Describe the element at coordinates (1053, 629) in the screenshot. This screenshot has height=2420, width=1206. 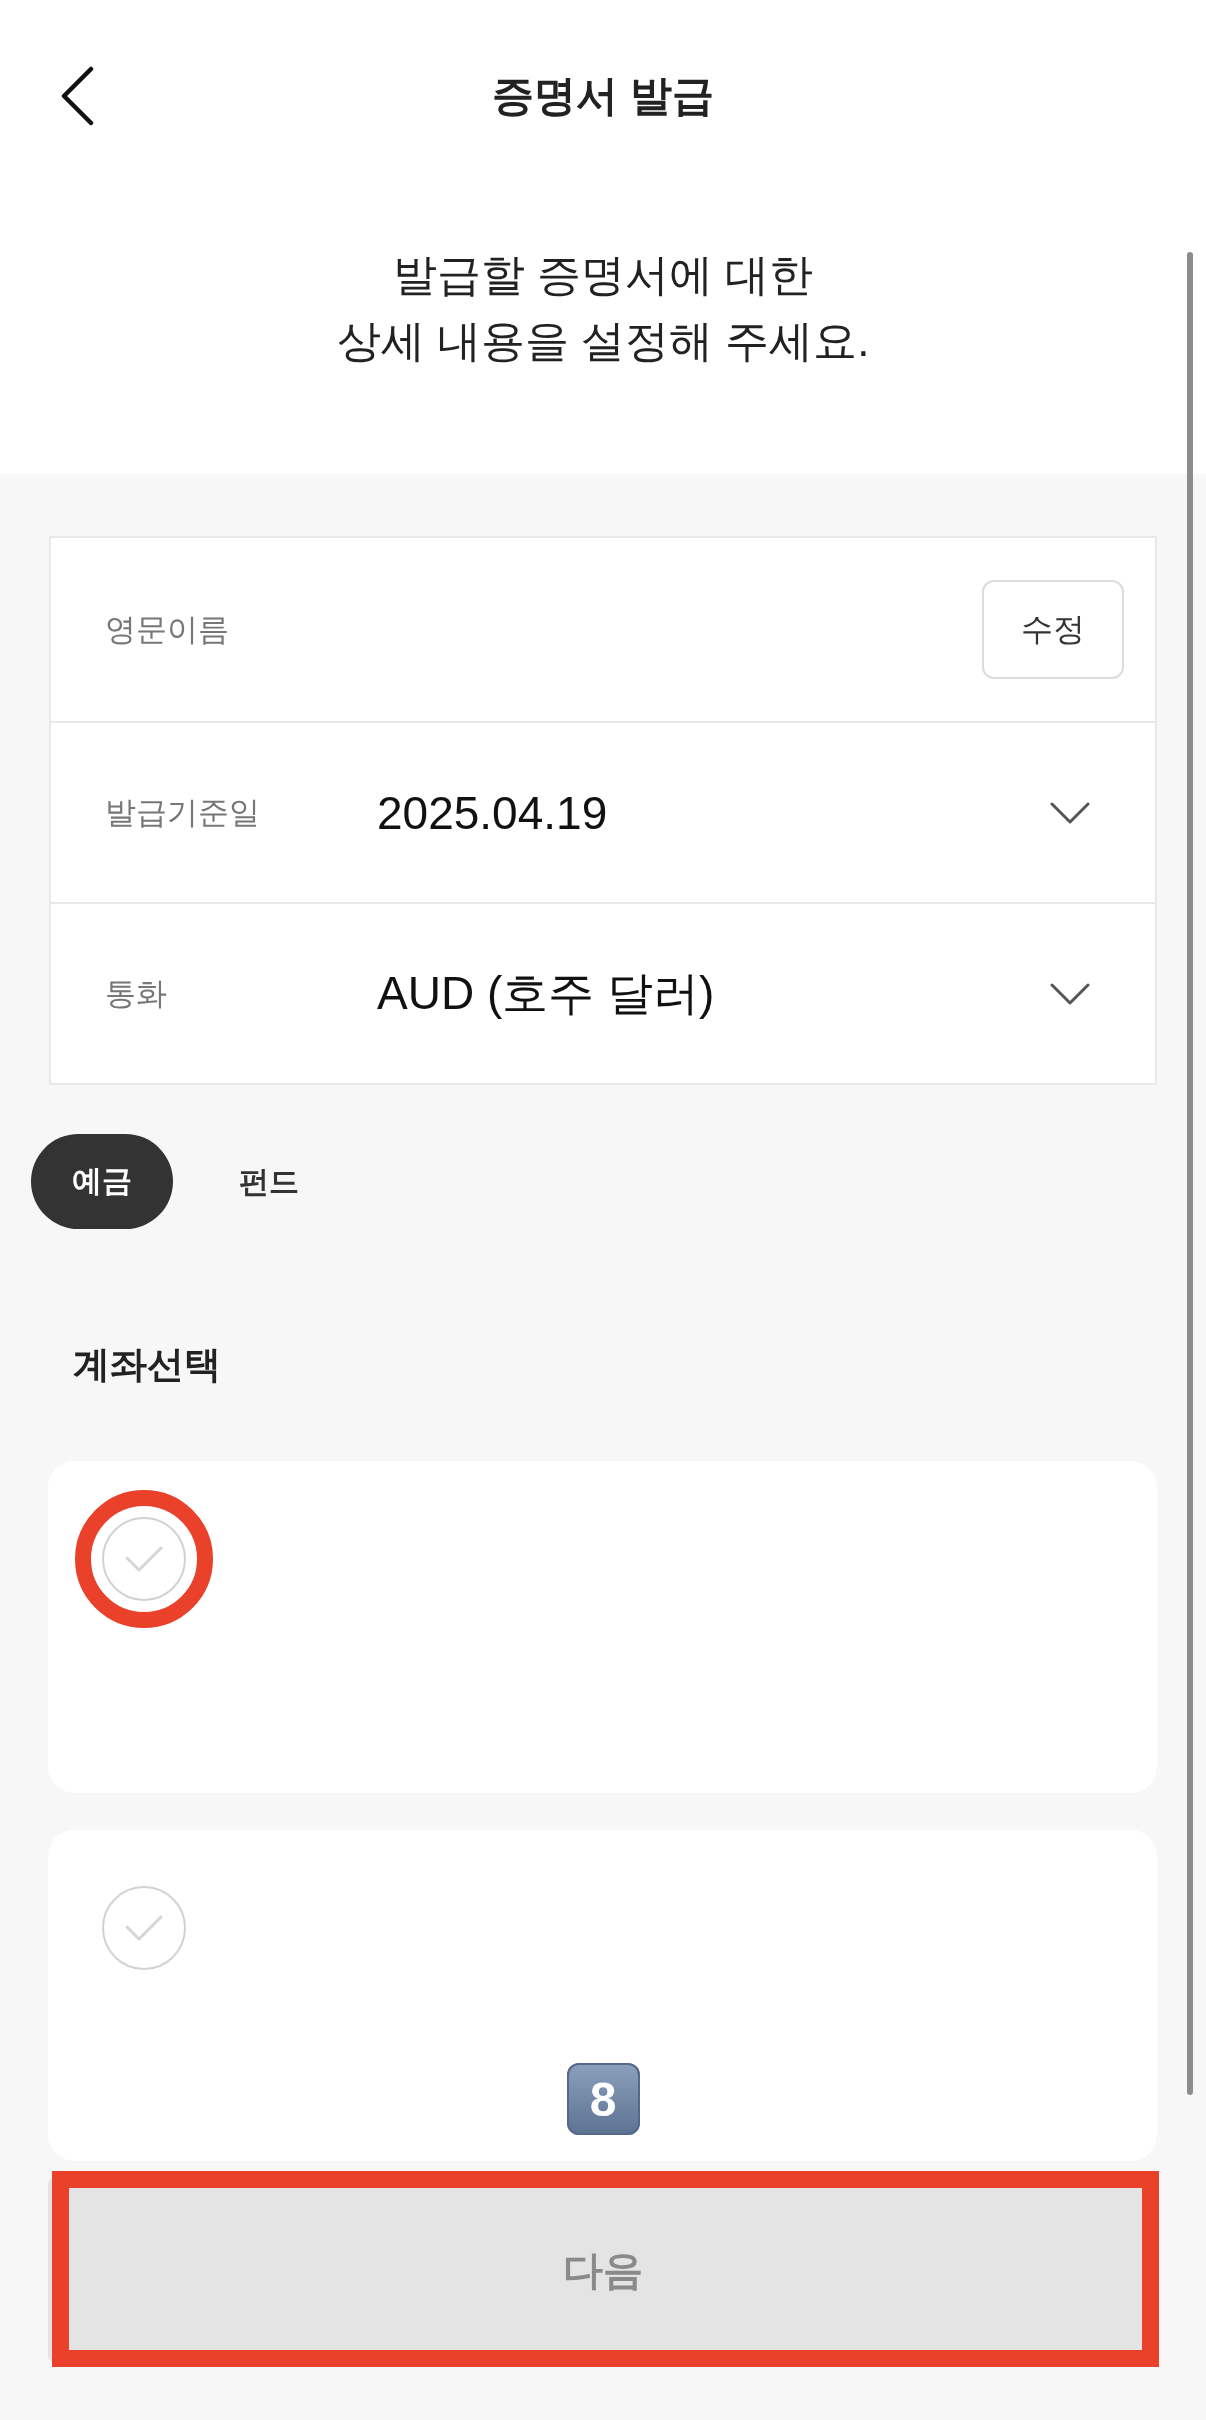
I see `edit-button: 수정` at that location.